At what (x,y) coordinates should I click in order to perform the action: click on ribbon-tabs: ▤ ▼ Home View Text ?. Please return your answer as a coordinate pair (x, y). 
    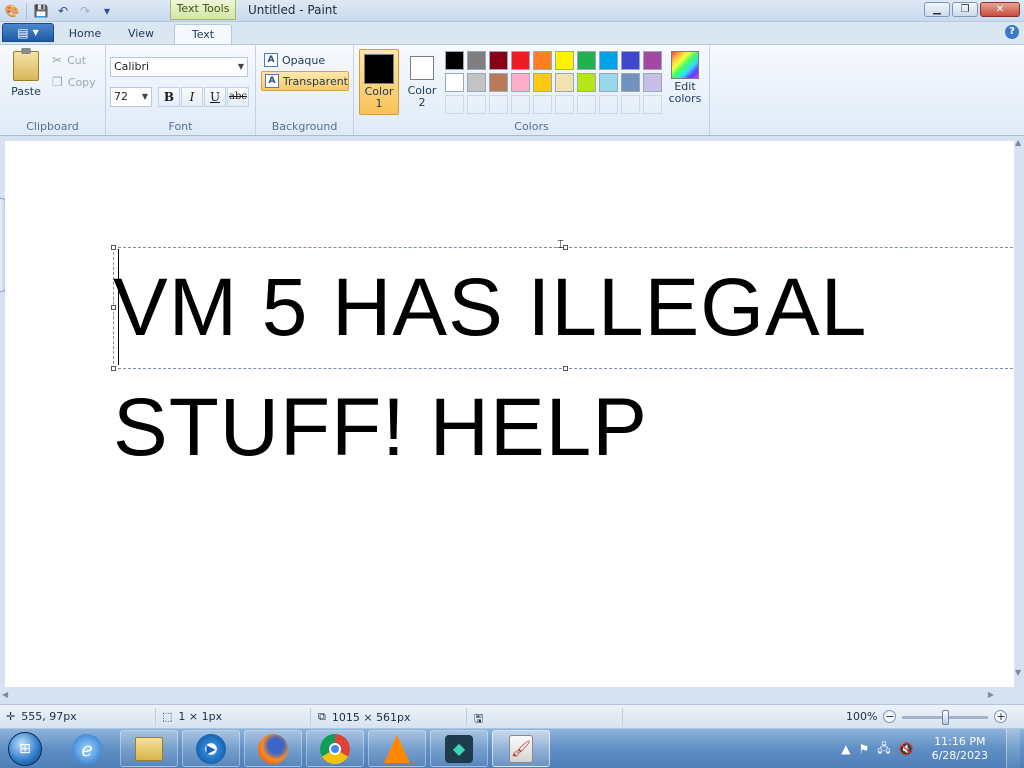
    Looking at the image, I should click on (512, 33).